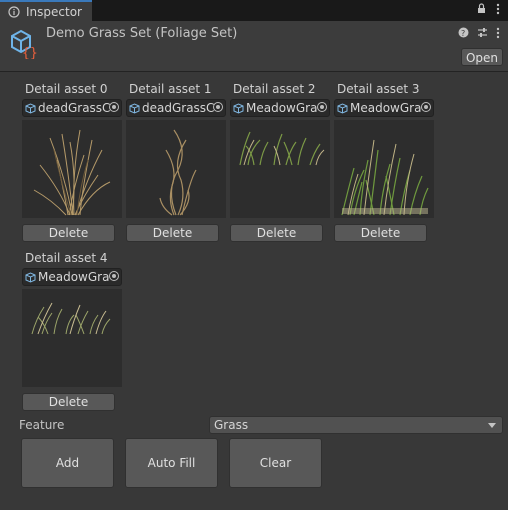  Describe the element at coordinates (54, 11) in the screenshot. I see `tab-label: Inspector` at that location.